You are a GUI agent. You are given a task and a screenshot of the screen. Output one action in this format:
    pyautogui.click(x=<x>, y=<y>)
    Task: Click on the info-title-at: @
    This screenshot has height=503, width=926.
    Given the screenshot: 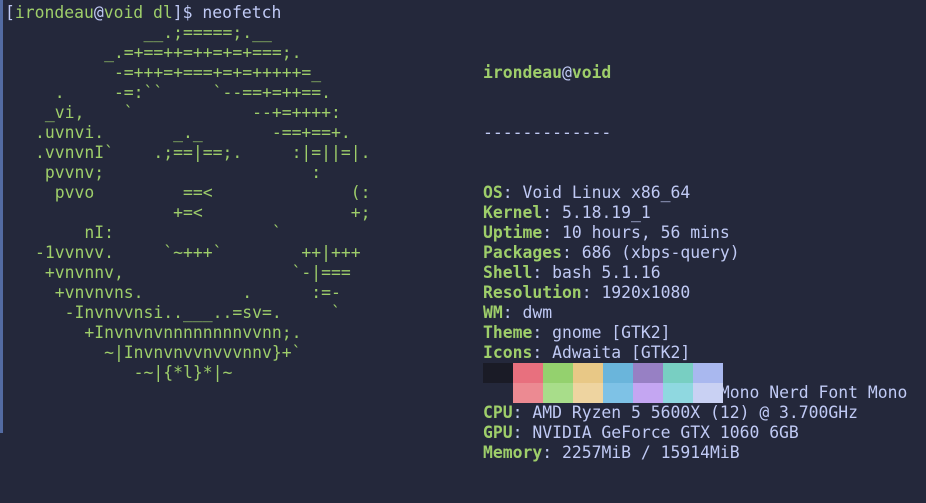 What is the action you would take?
    pyautogui.click(x=566, y=72)
    